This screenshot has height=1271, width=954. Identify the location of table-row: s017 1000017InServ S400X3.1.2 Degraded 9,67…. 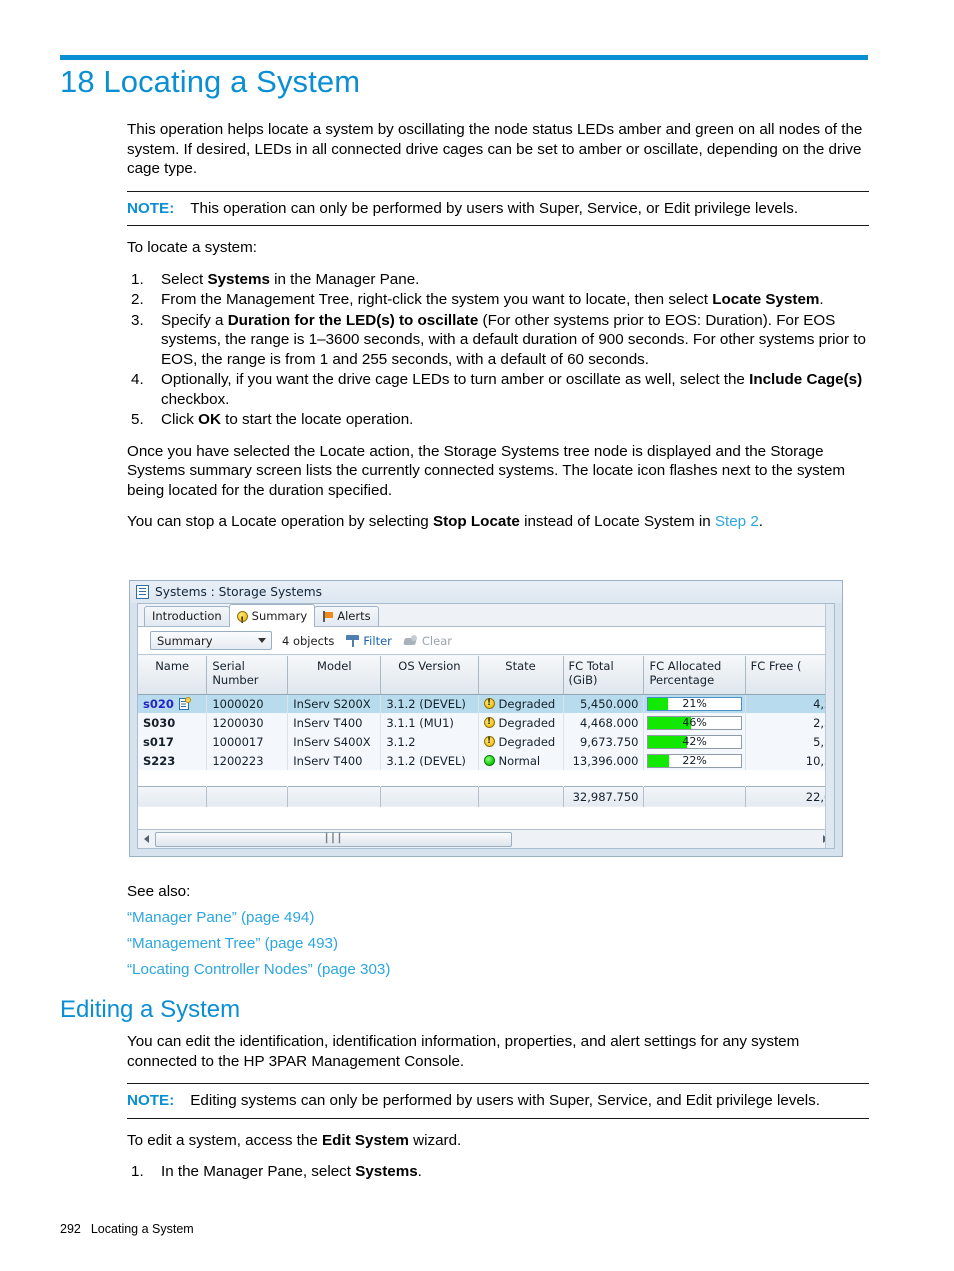
(486, 741).